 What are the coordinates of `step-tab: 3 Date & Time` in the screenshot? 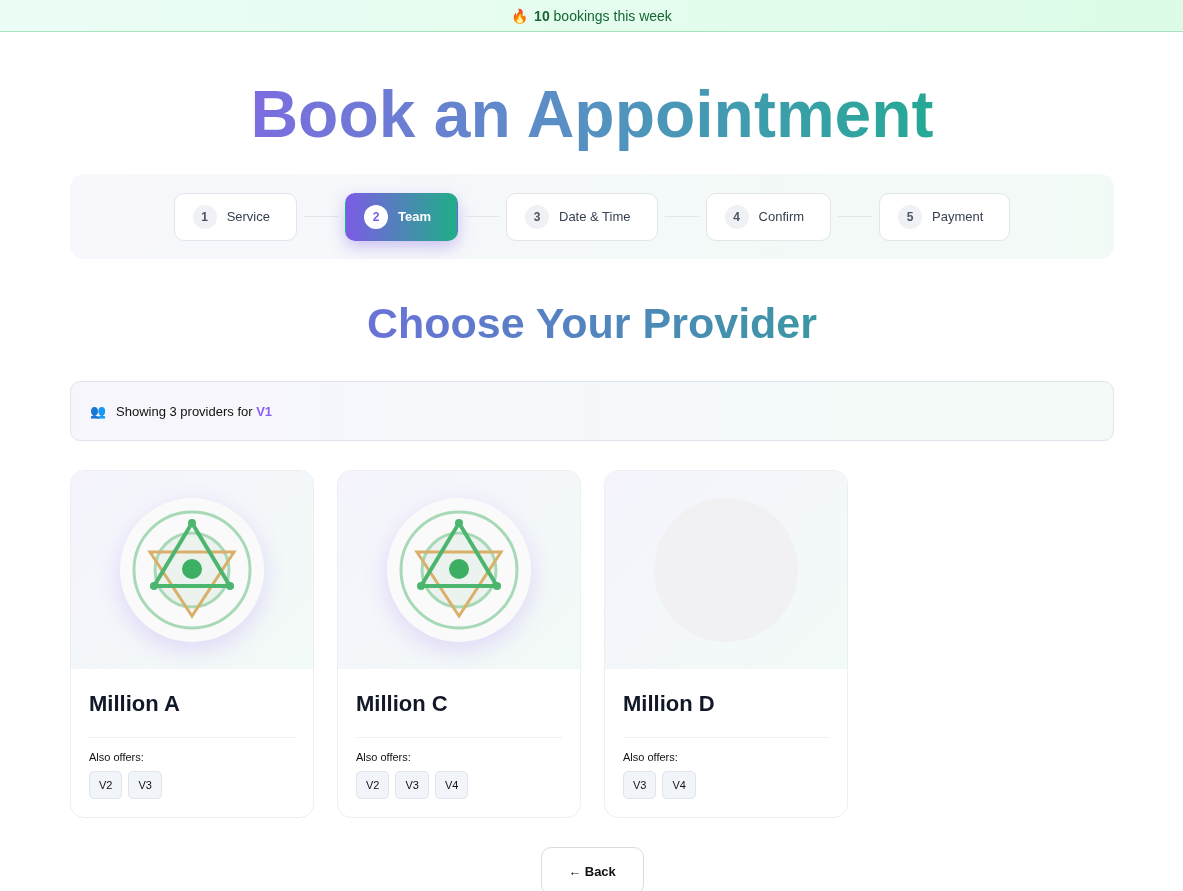 It's located at (582, 216).